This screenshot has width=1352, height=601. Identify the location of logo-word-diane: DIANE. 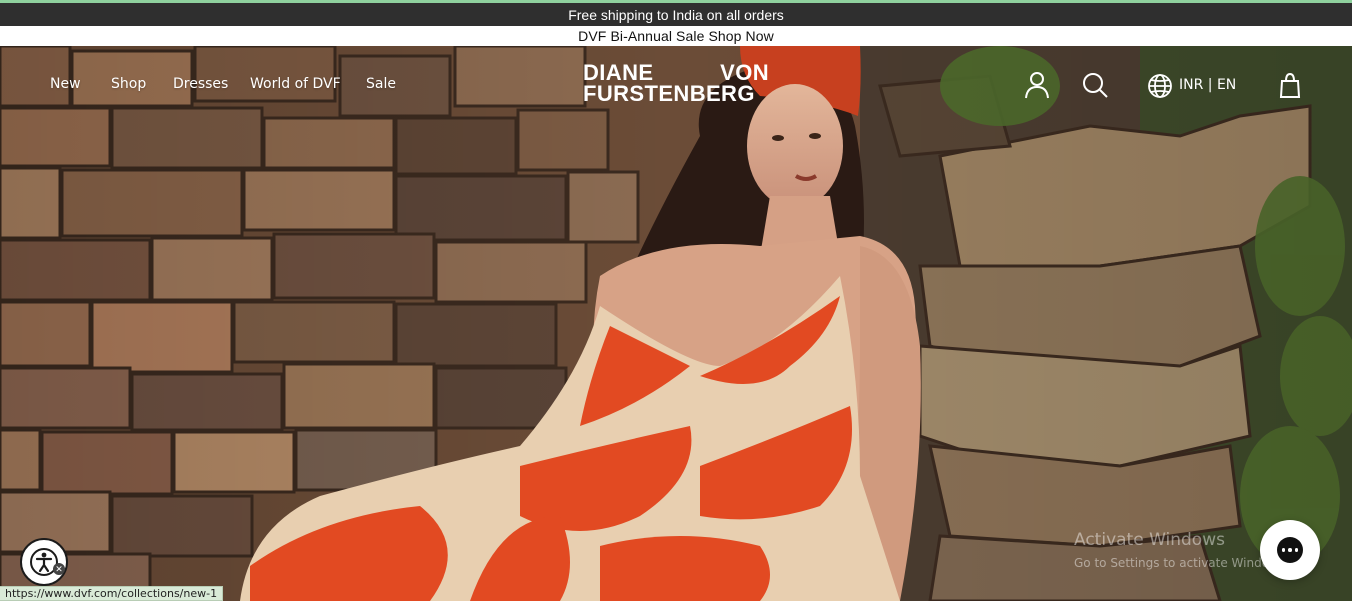
(618, 72).